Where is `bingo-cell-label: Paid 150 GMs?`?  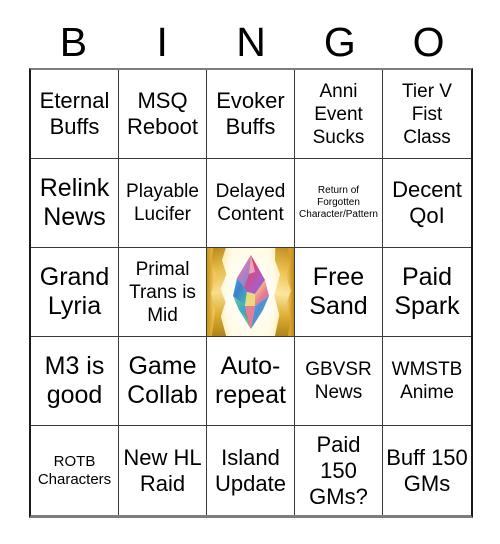
bingo-cell-label: Paid 150 GMs? is located at coordinates (338, 470).